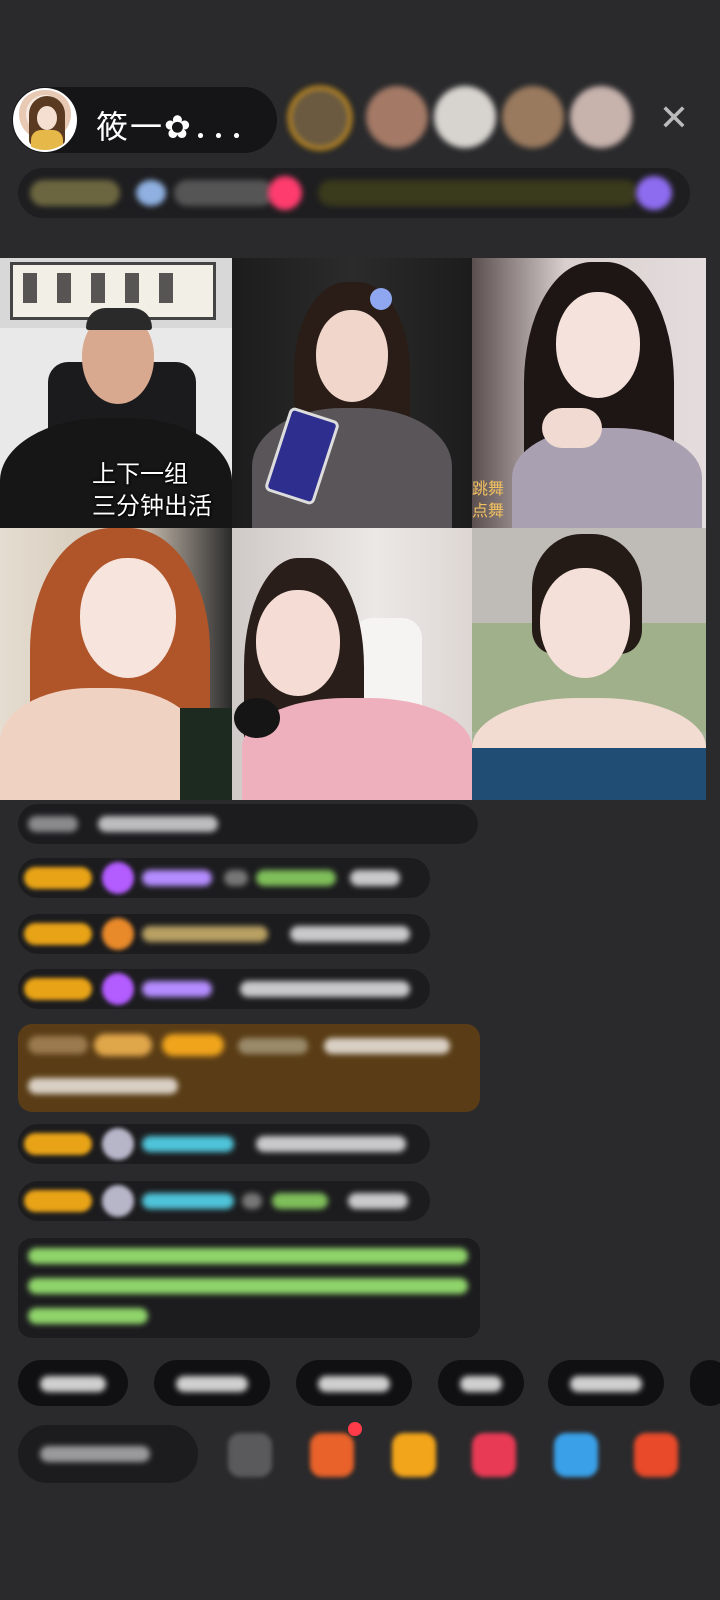  What do you see at coordinates (674, 119) in the screenshot?
I see `close-icon: ✕` at bounding box center [674, 119].